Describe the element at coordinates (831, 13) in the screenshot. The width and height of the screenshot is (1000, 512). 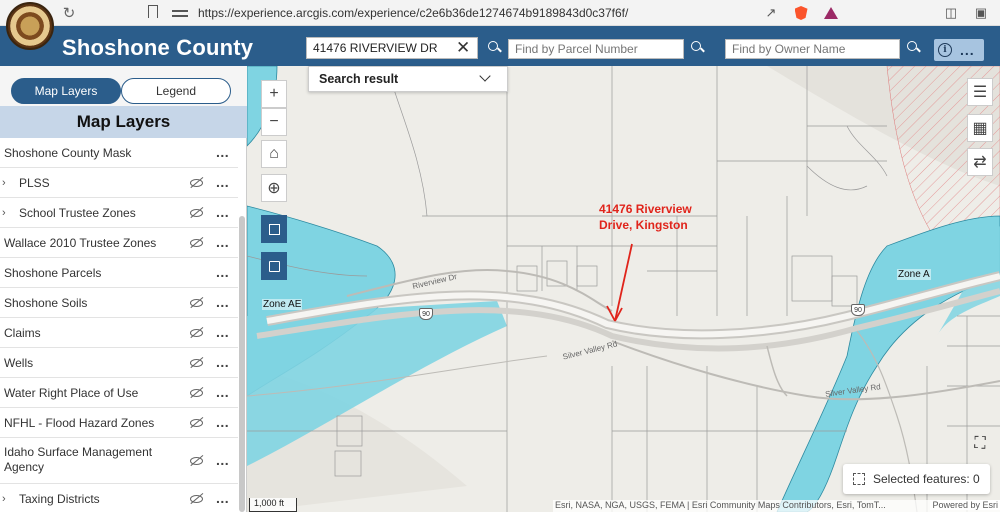
I see `rewards-icon` at that location.